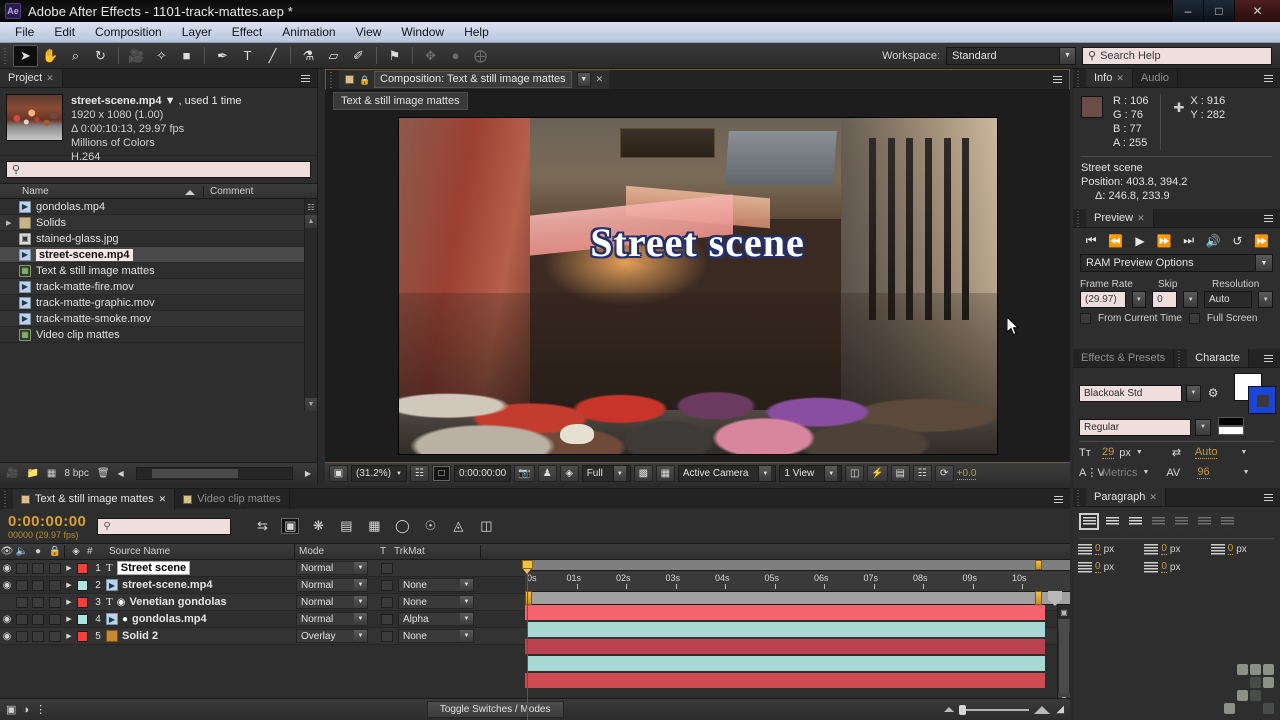  Describe the element at coordinates (1265, 299) in the screenshot. I see `preview-resolution-dropdown-icon: ▼` at that location.